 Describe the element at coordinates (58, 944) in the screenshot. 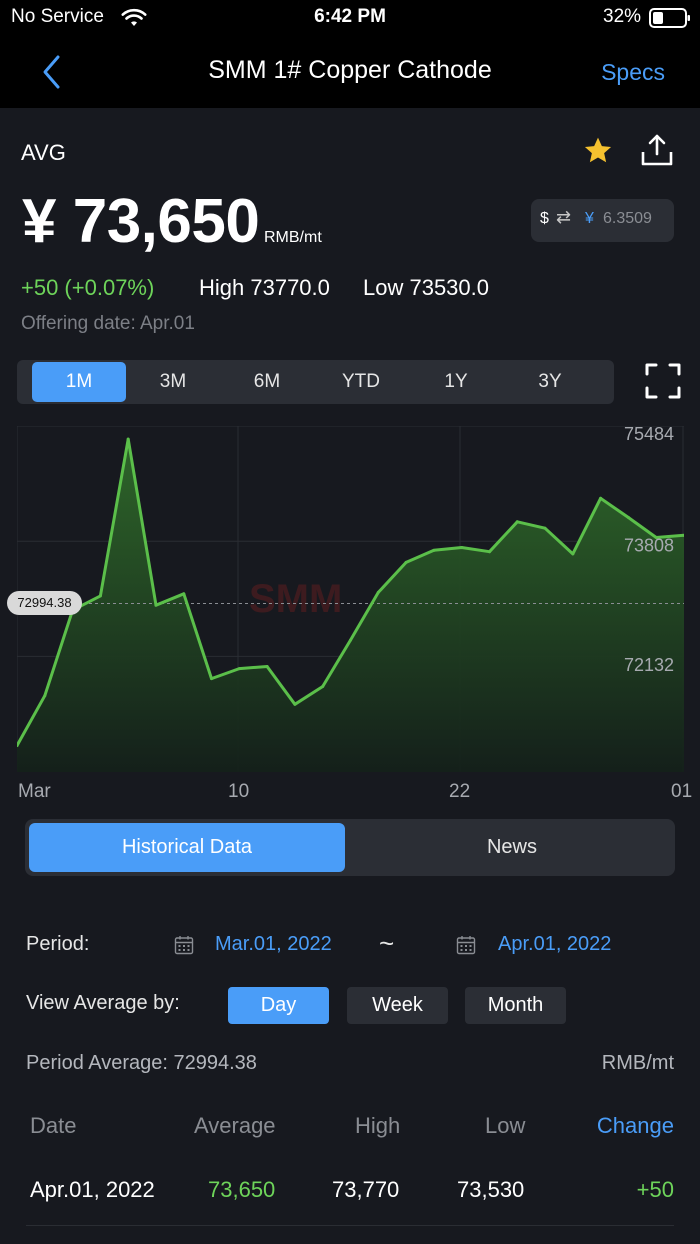

I see `period-label: Period:` at that location.